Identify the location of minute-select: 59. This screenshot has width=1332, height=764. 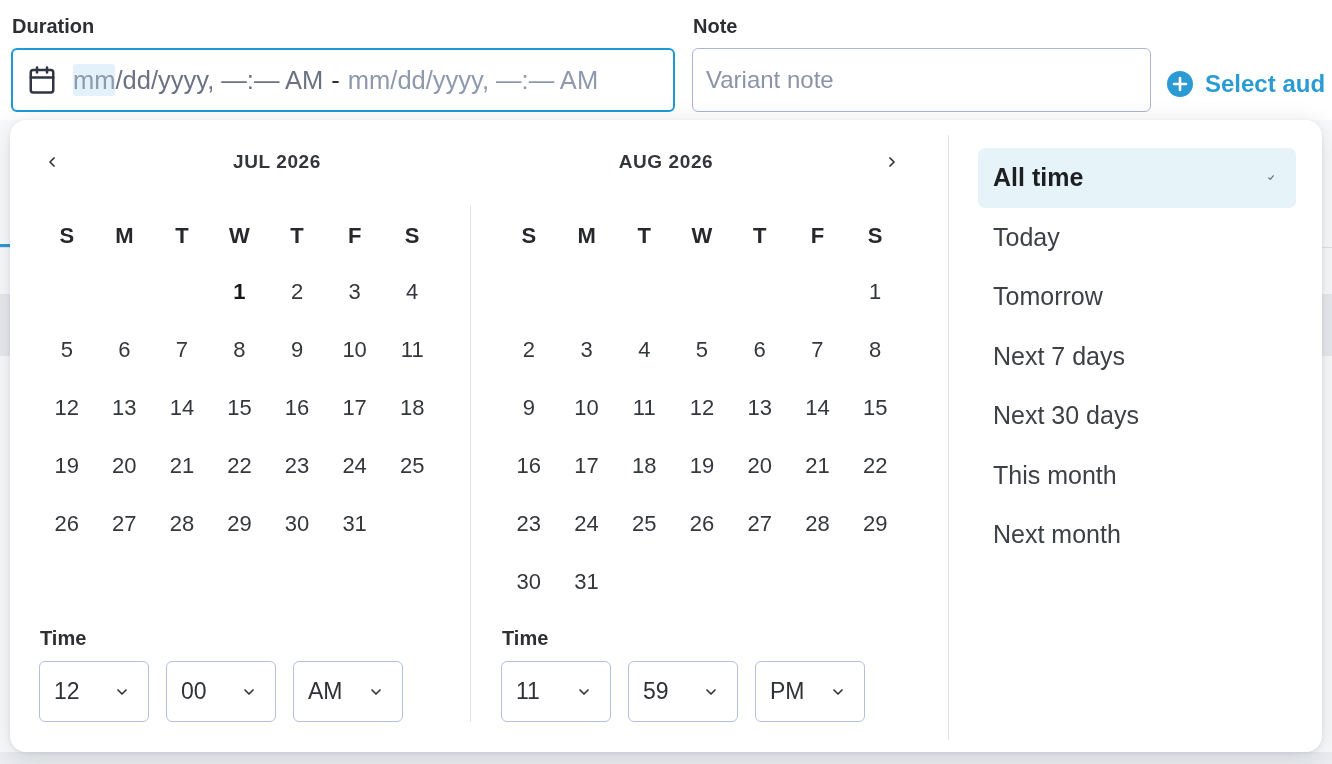
(683, 691).